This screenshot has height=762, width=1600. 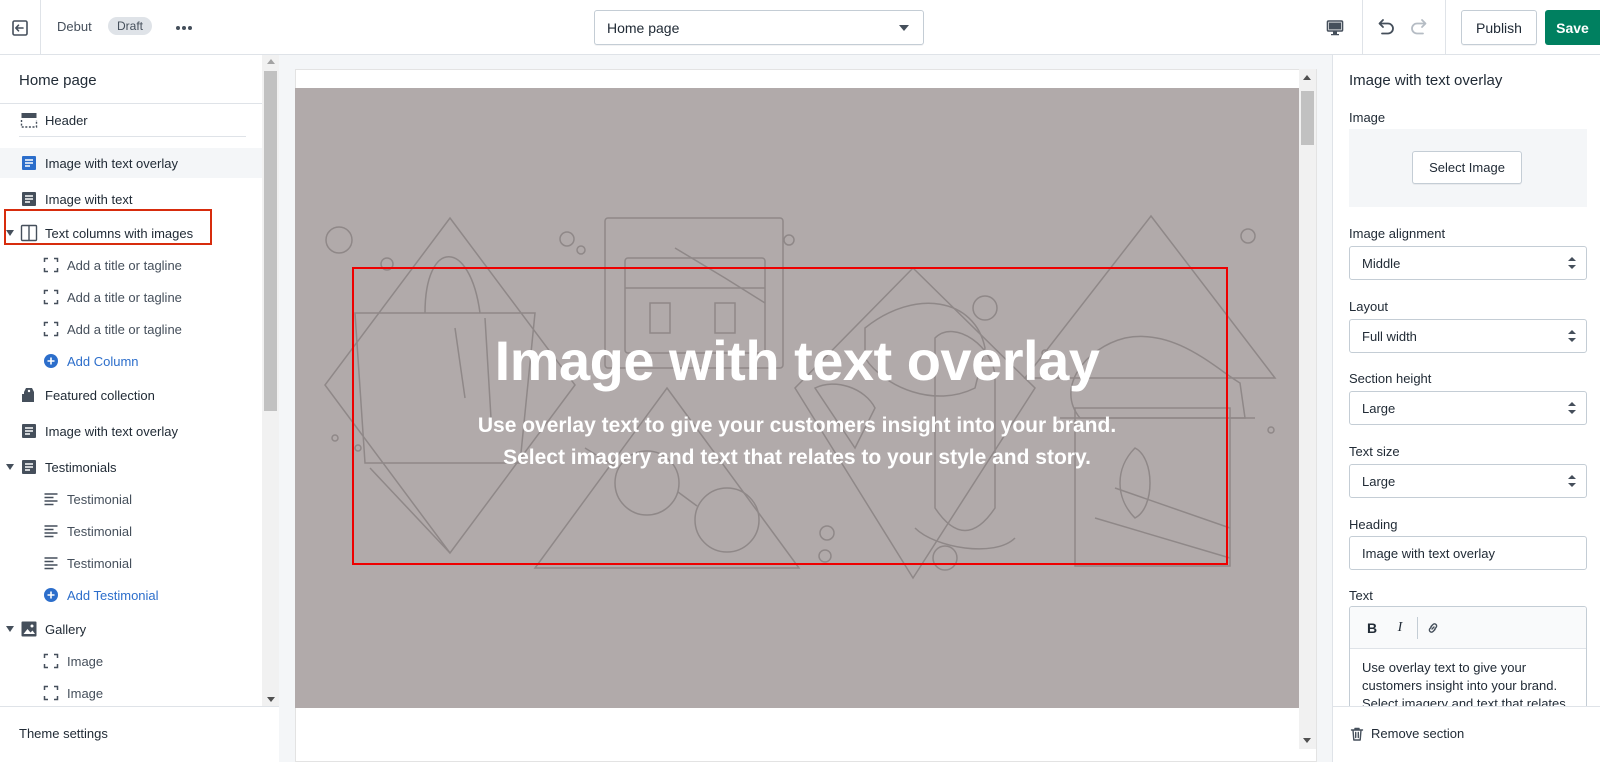 I want to click on sidebar-item-featured-collection: Featured collection, so click(x=131, y=395).